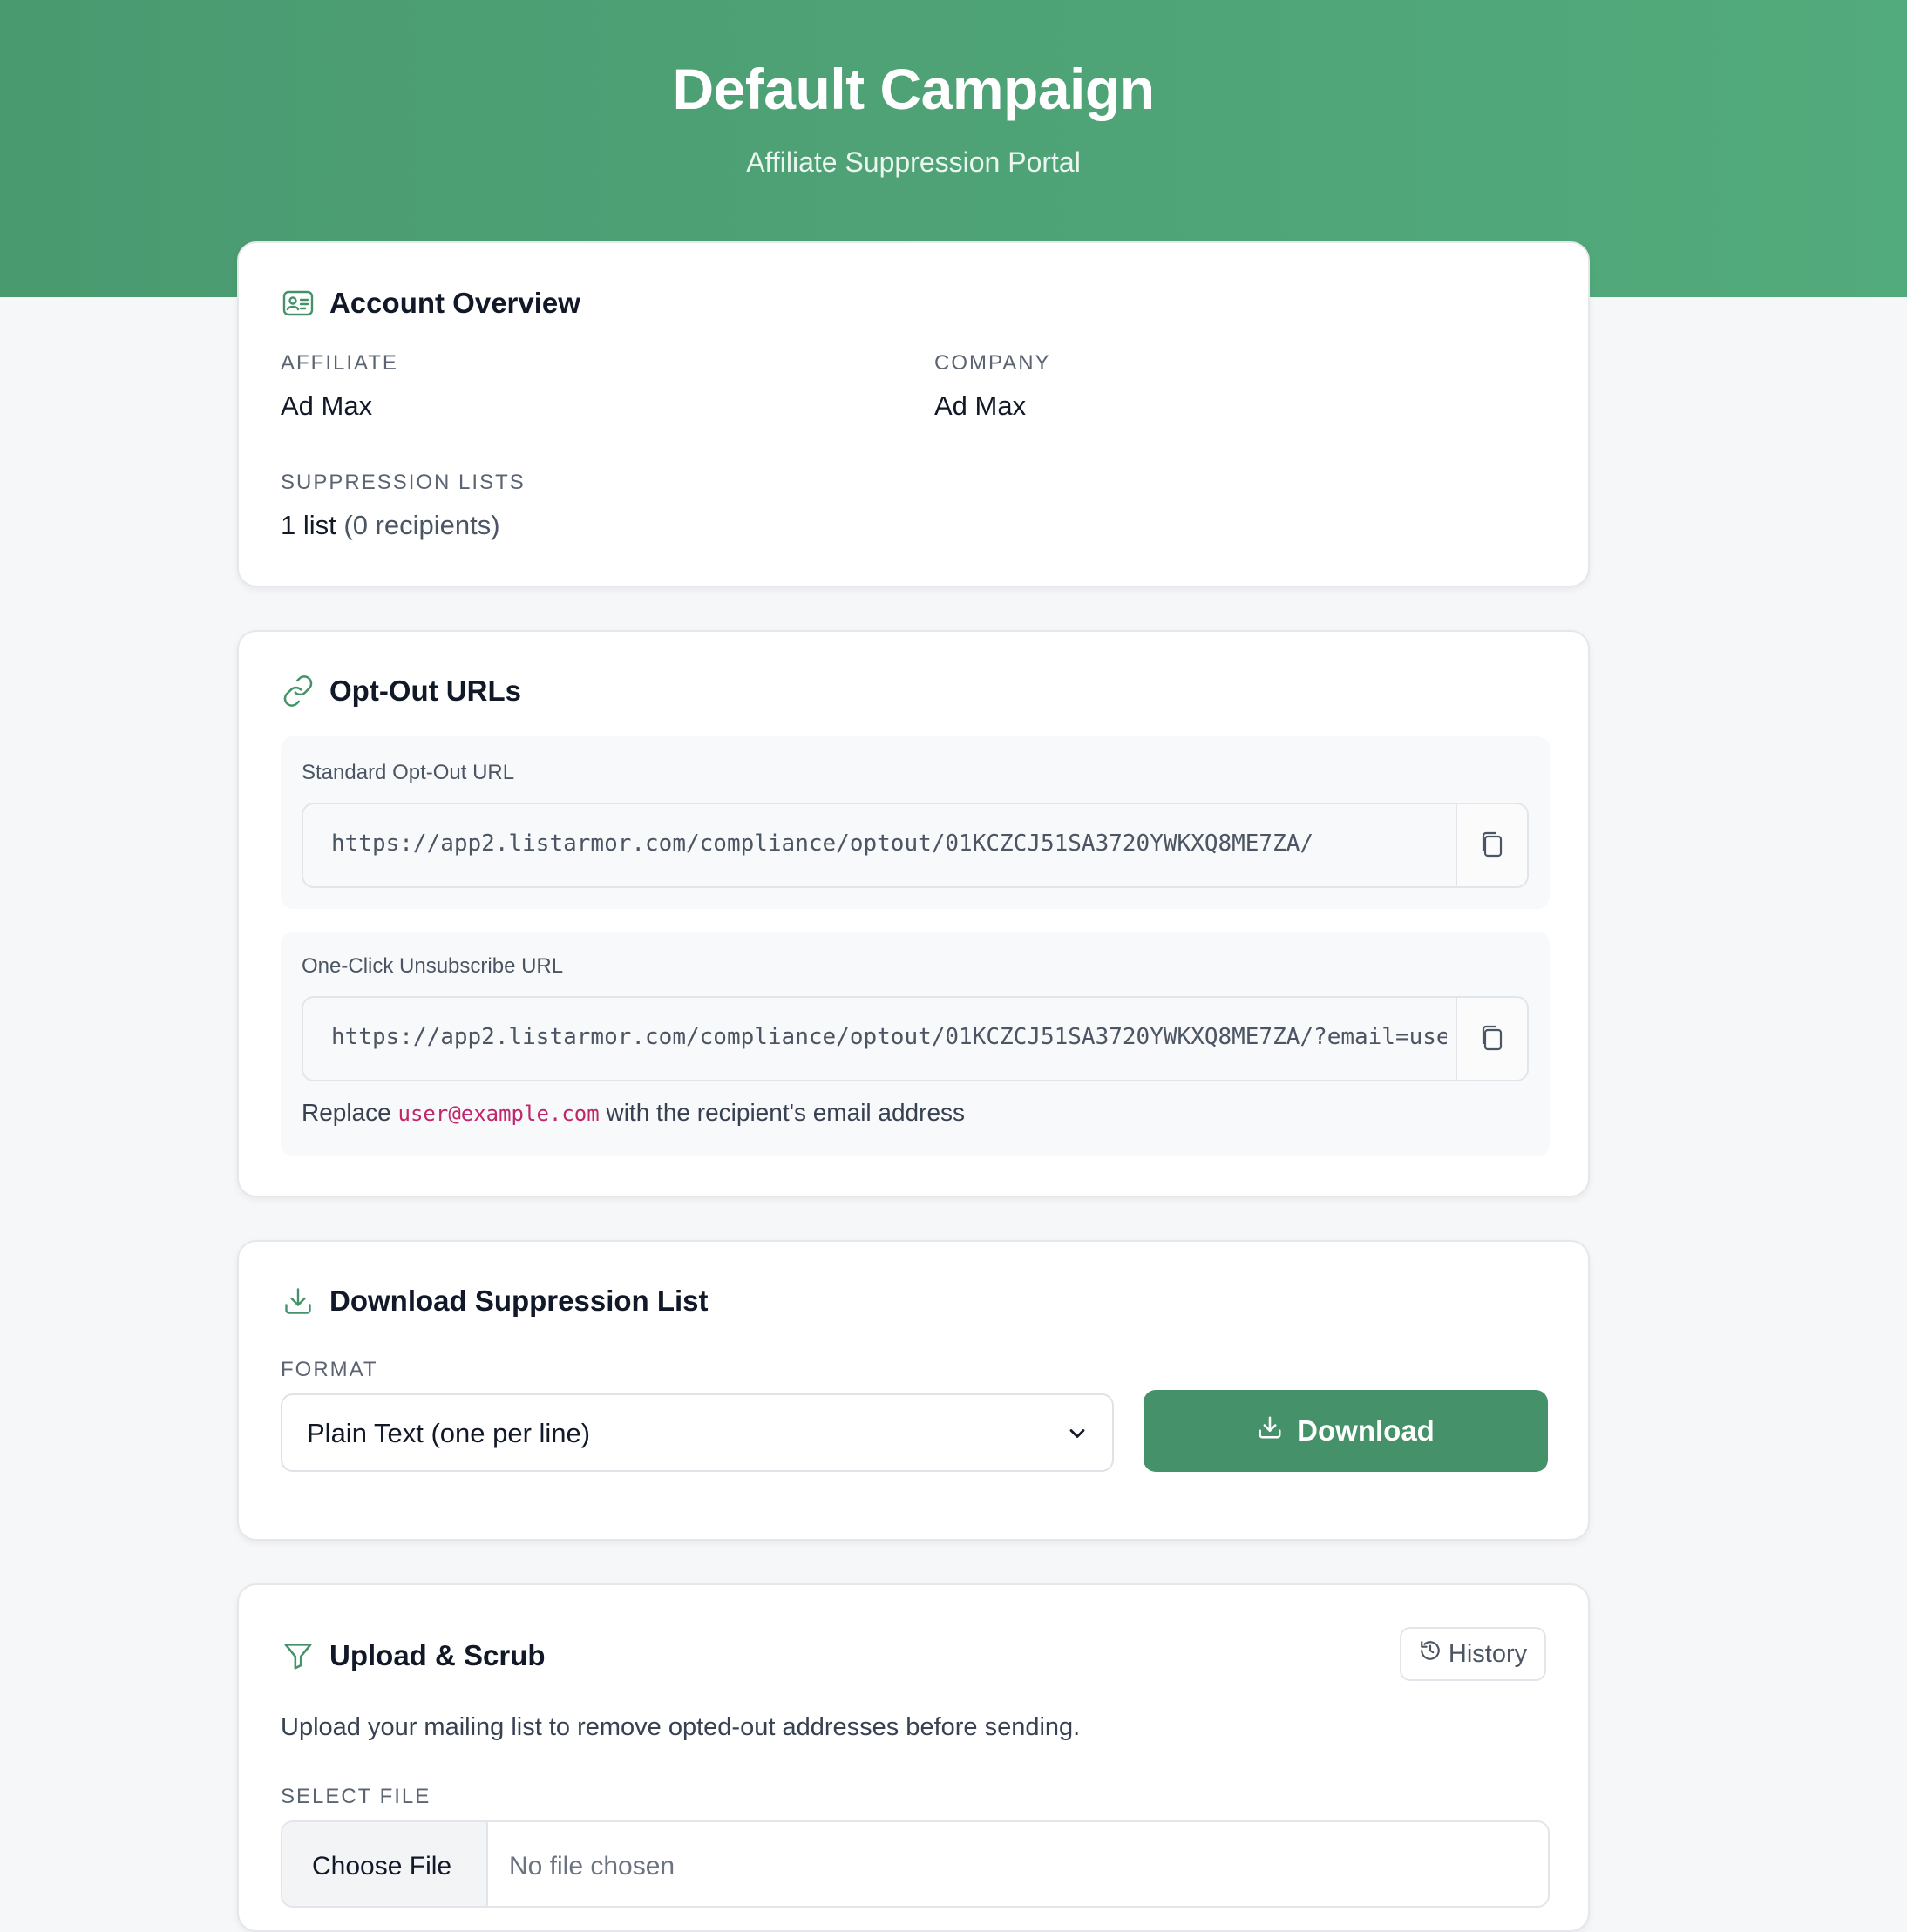 Image resolution: width=1907 pixels, height=1932 pixels. What do you see at coordinates (298, 691) in the screenshot?
I see `link-icon` at bounding box center [298, 691].